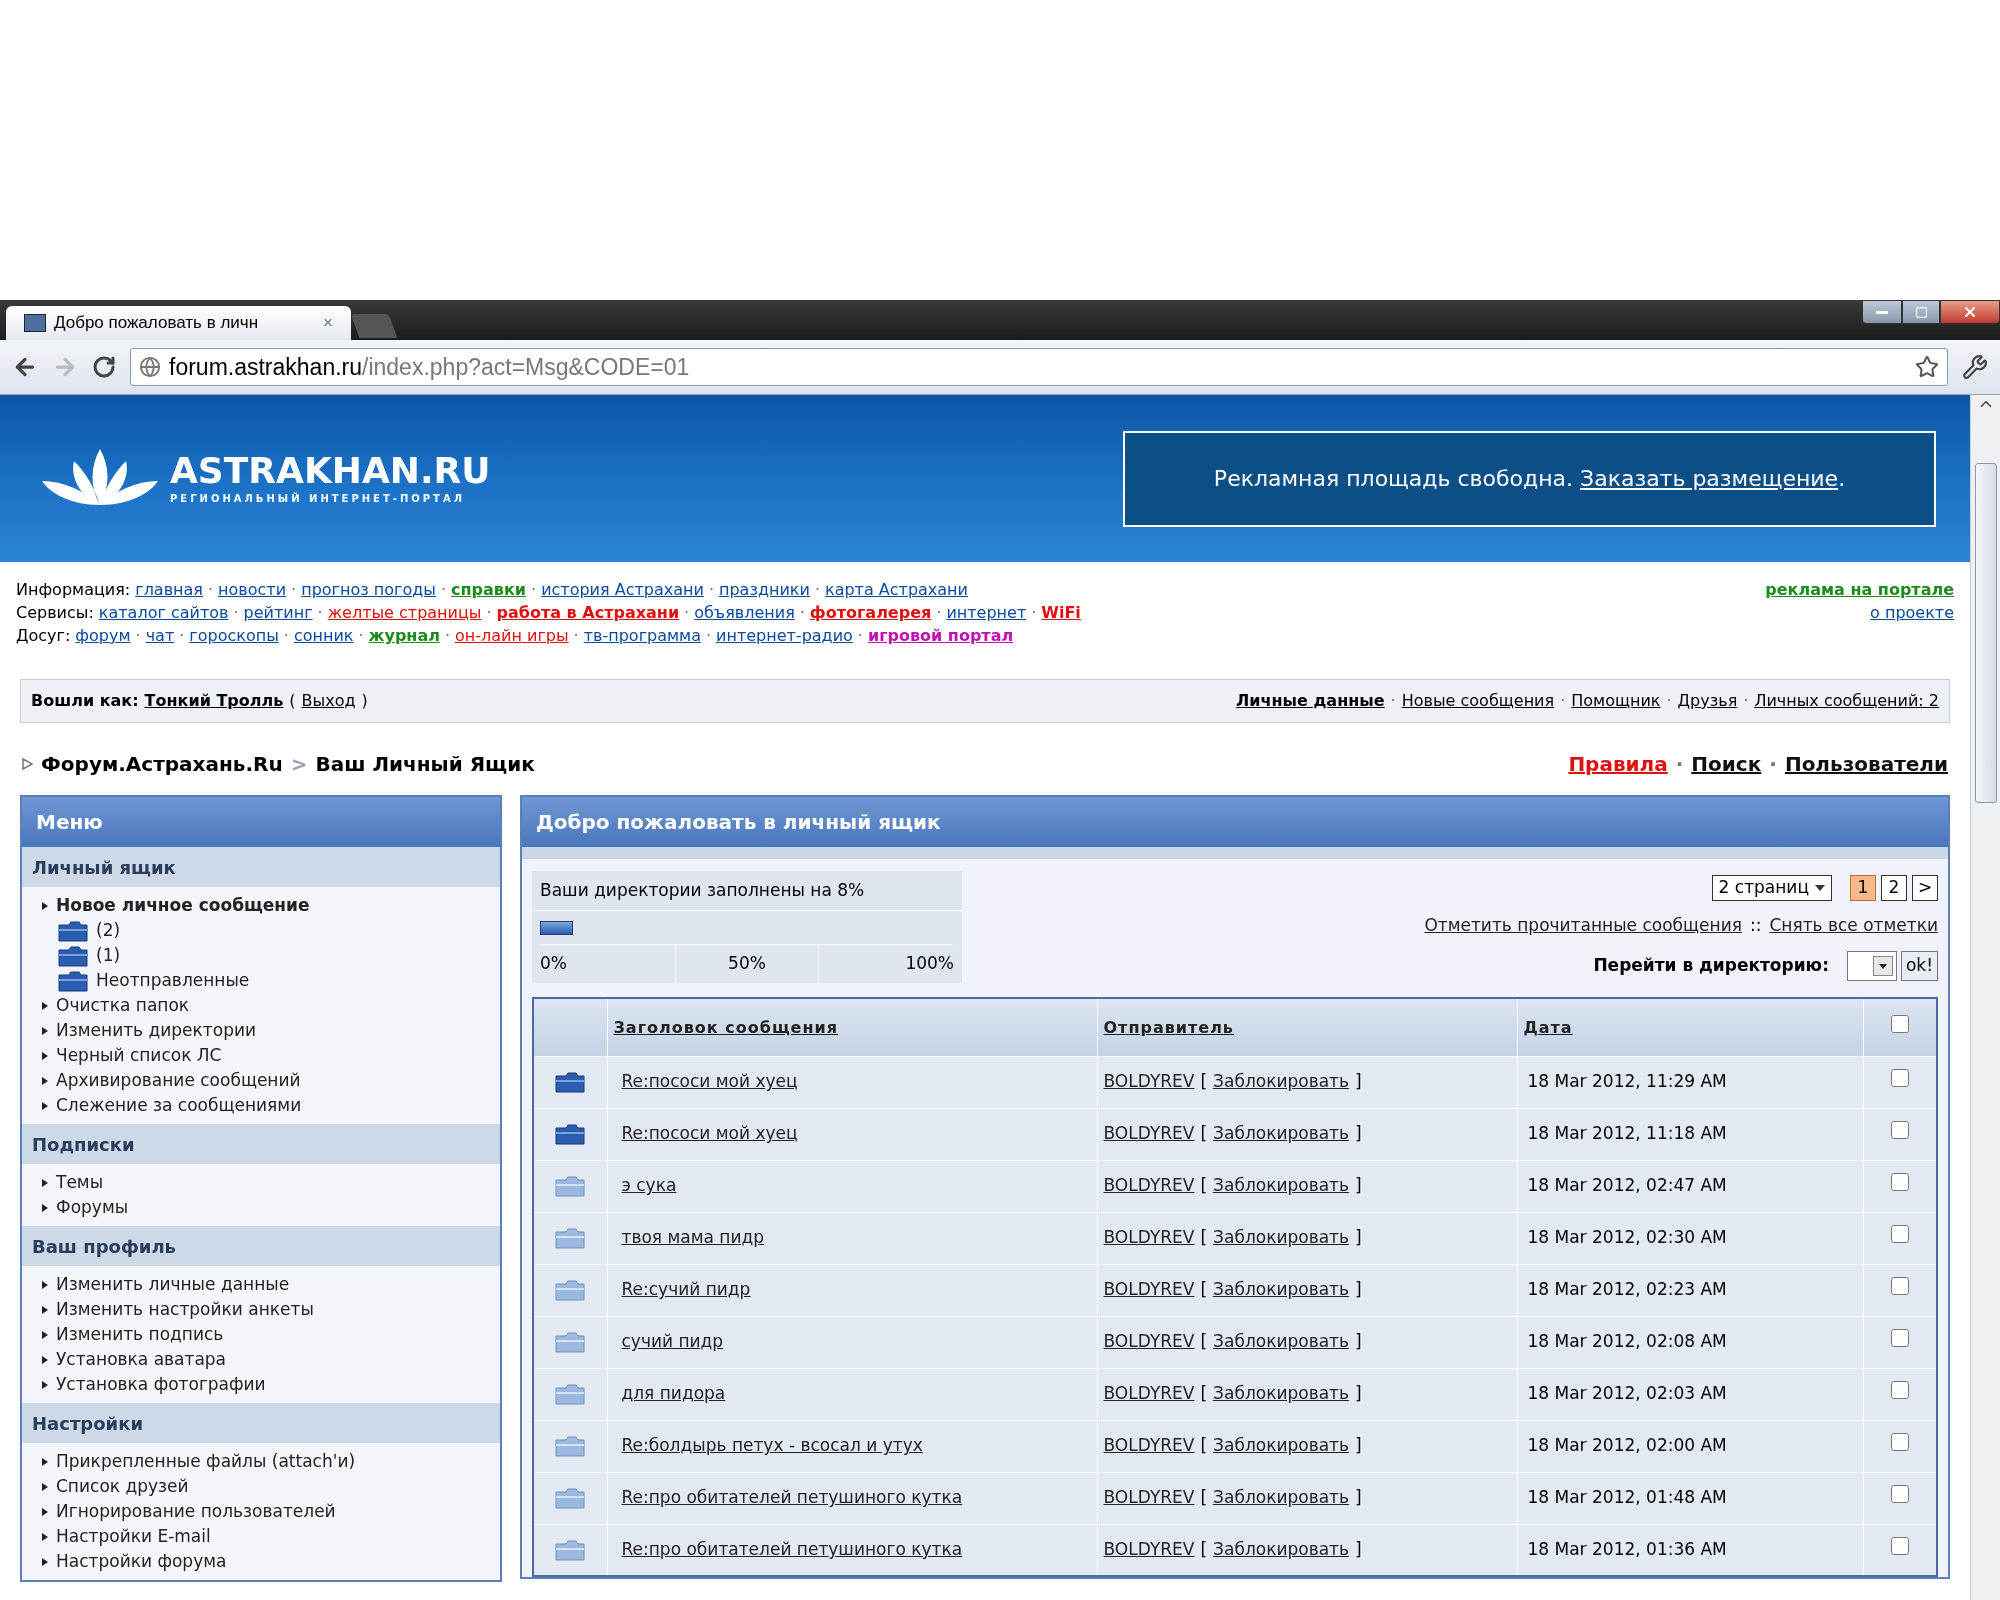  Describe the element at coordinates (156, 1030) in the screenshot. I see `menu-link: Изменить директории` at that location.